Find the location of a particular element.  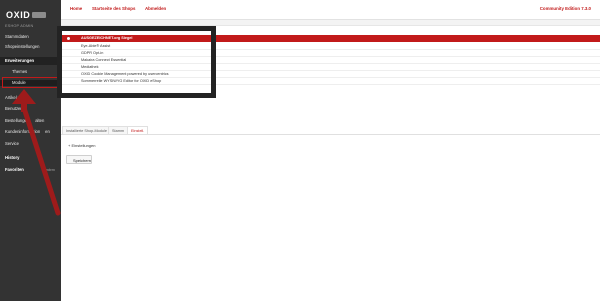

brand-subtitle: ESHOP ADMIN is located at coordinates (19, 26).